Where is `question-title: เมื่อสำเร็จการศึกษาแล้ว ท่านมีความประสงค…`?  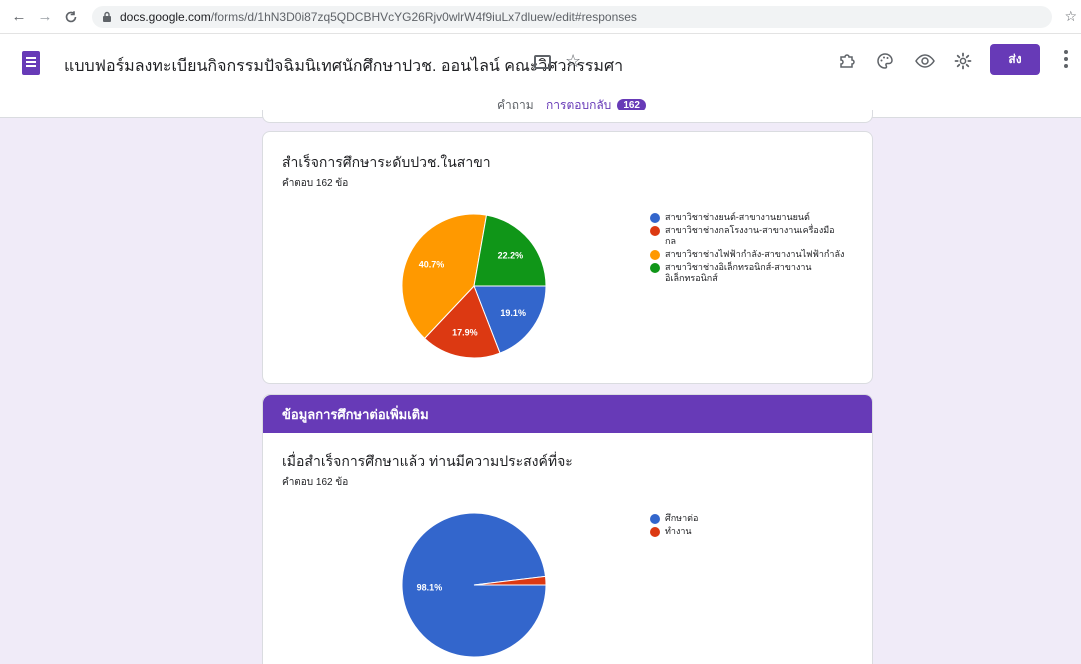
question-title: เมื่อสำเร็จการศึกษาแล้ว ท่านมีความประสงค… is located at coordinates (427, 461).